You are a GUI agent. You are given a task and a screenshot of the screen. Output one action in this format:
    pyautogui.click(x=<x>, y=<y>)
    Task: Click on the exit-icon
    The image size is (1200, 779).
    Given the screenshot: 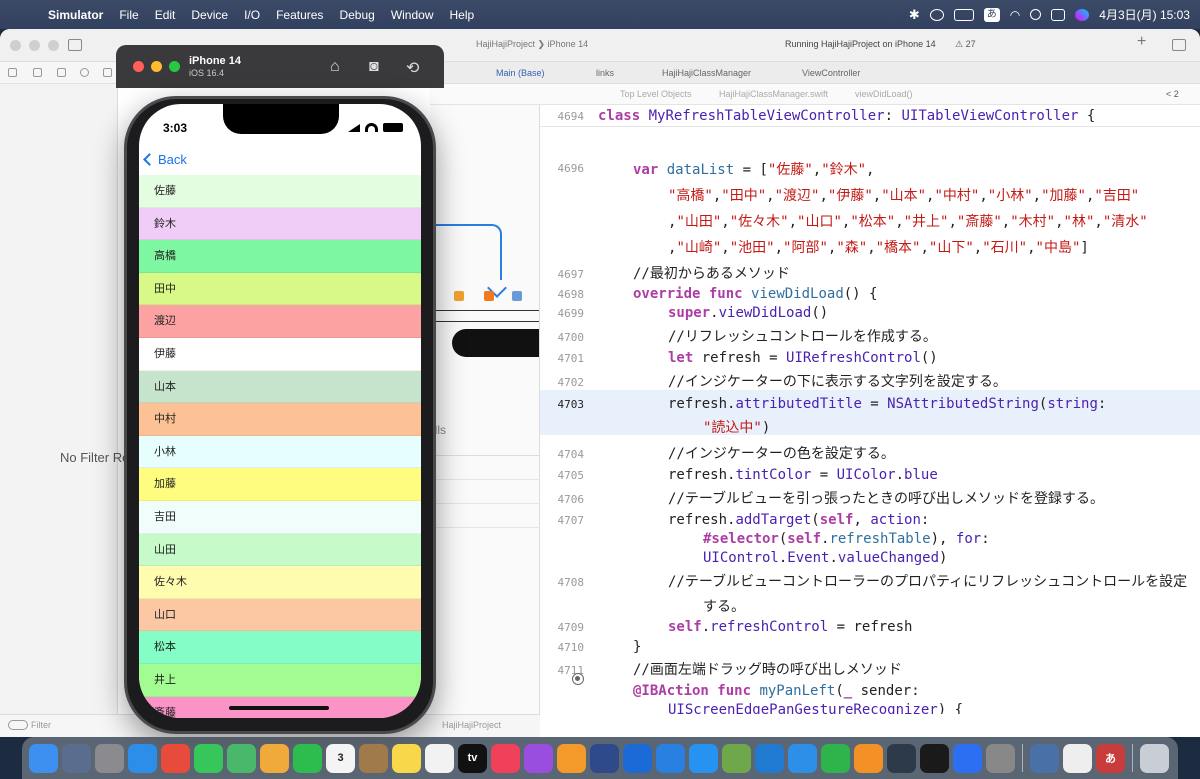 What is the action you would take?
    pyautogui.click(x=517, y=296)
    